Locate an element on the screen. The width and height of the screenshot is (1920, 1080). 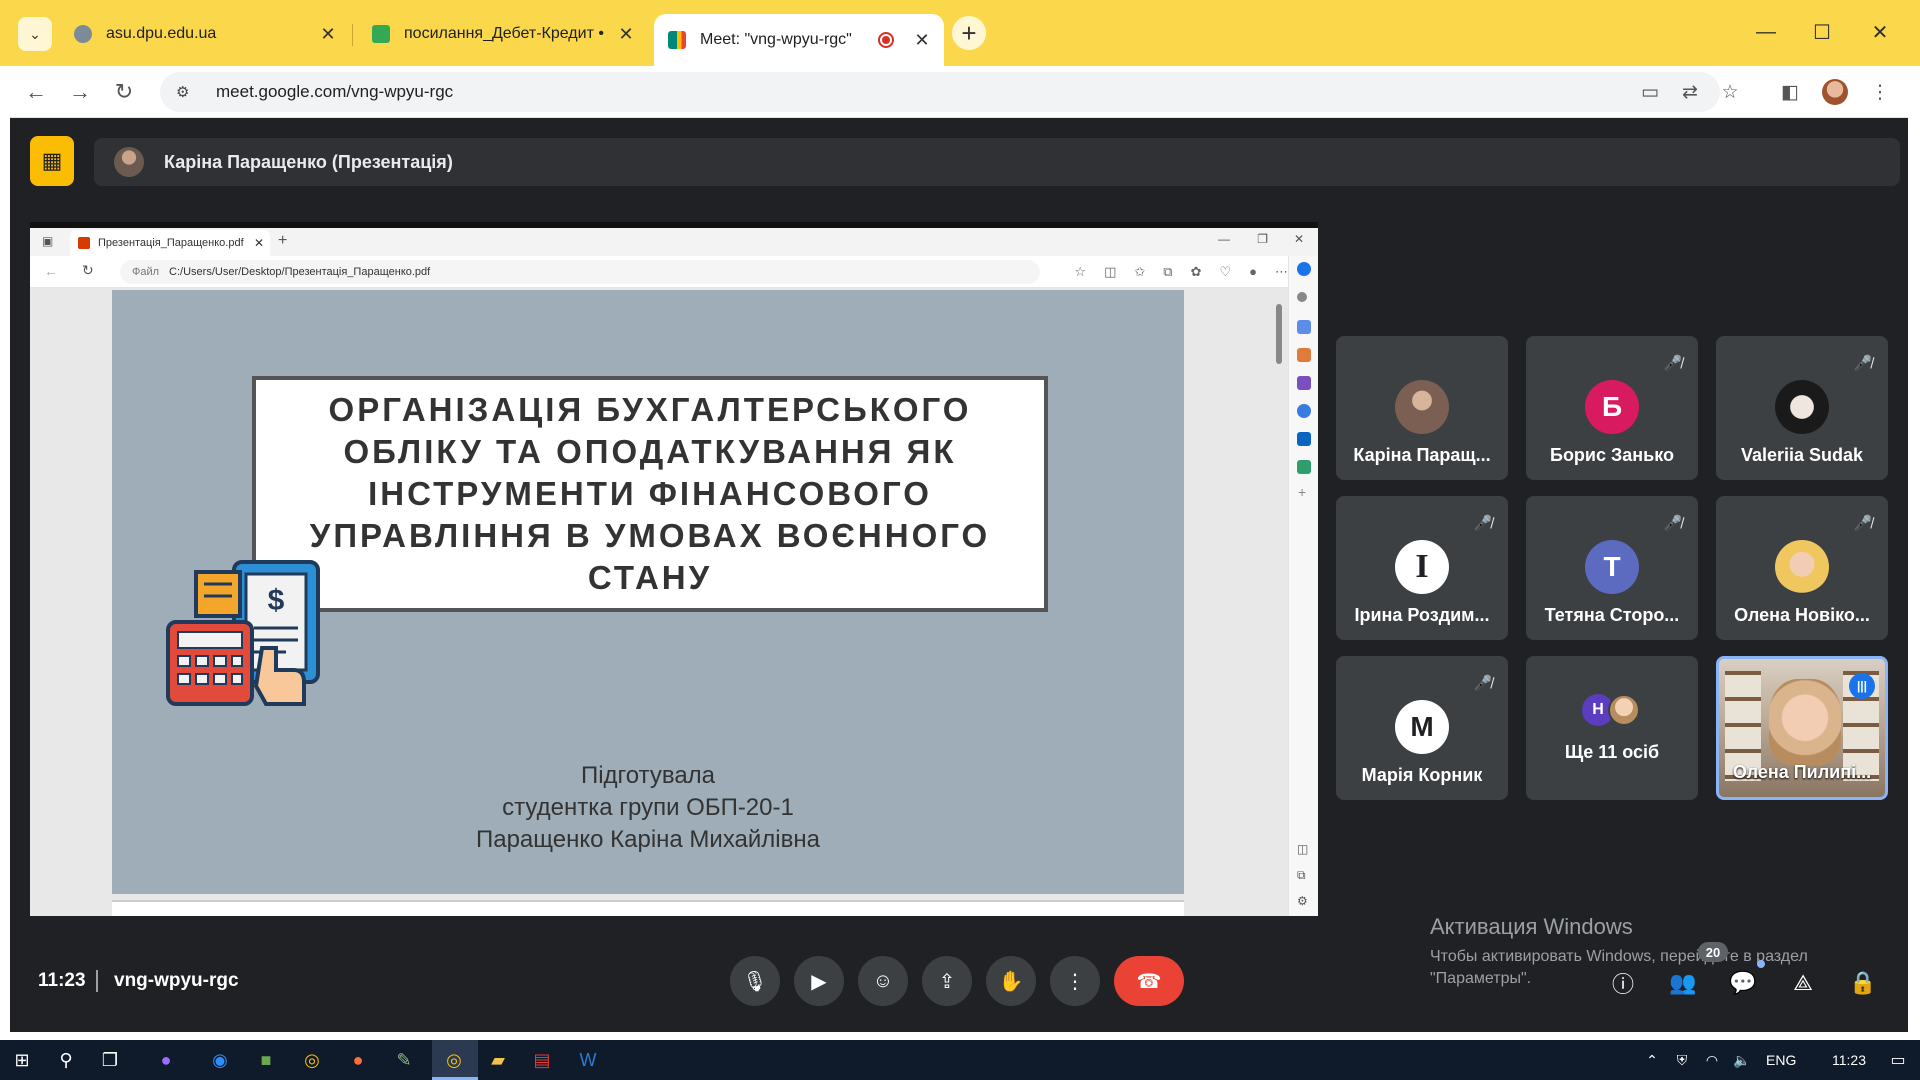
stop-presenting-button: ▦ is located at coordinates (52, 161).